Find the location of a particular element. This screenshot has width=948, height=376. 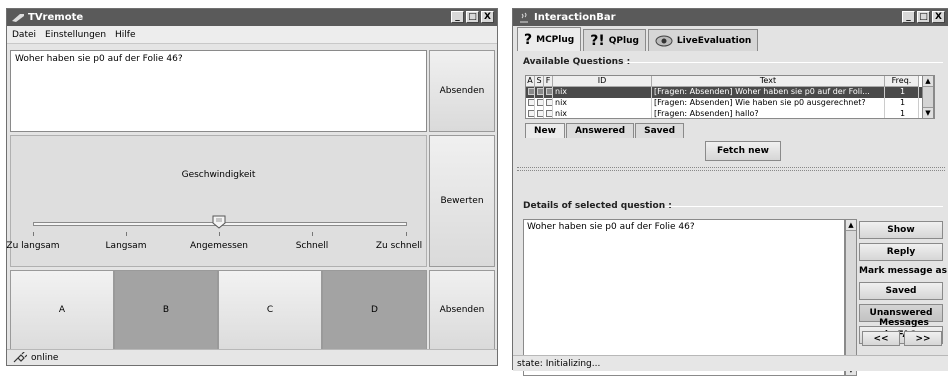

details-title: Details of selected question : is located at coordinates (597, 206).